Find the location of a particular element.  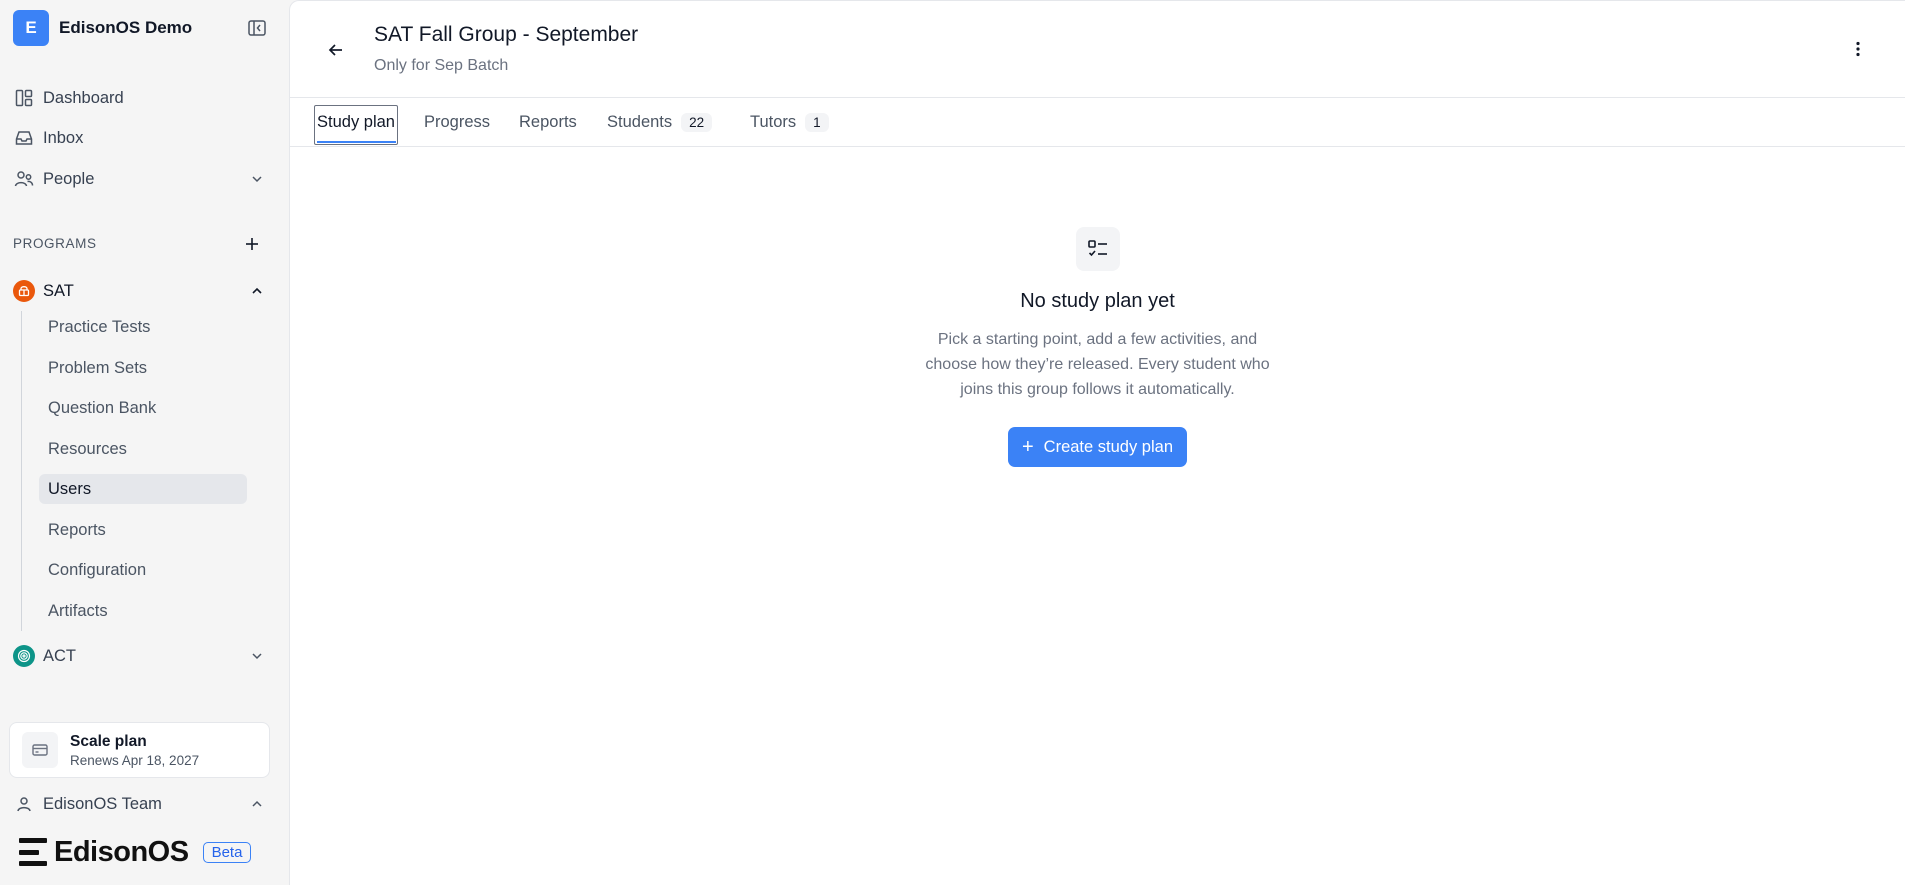

create-study-plan-label: Create study plan is located at coordinates (1108, 446).